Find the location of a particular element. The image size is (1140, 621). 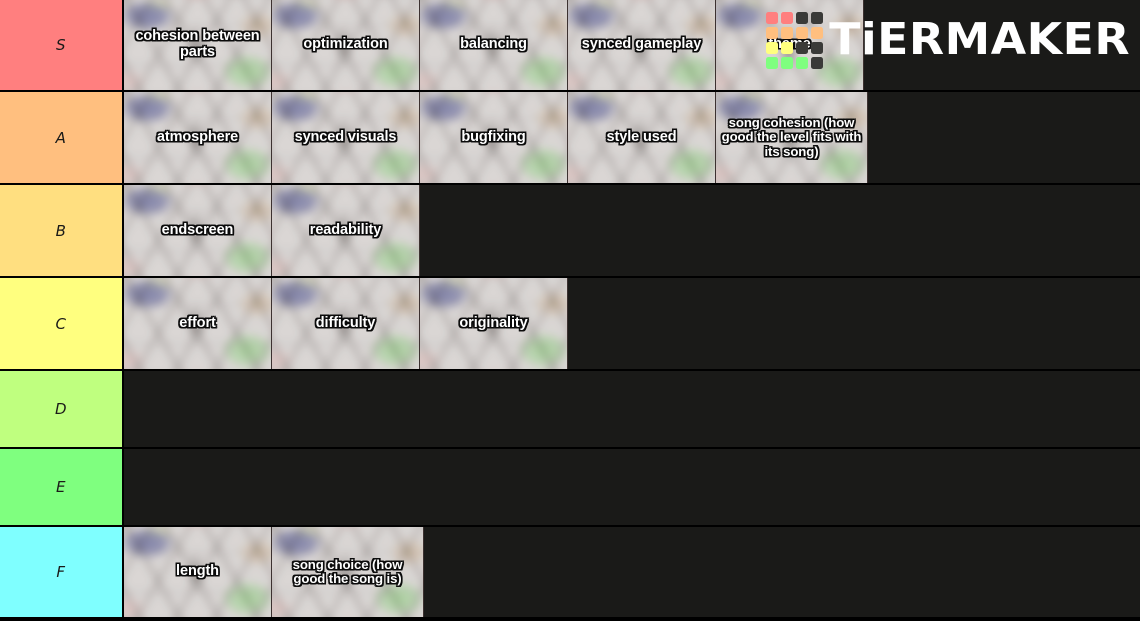

tier-item-label: originality is located at coordinates (493, 322).